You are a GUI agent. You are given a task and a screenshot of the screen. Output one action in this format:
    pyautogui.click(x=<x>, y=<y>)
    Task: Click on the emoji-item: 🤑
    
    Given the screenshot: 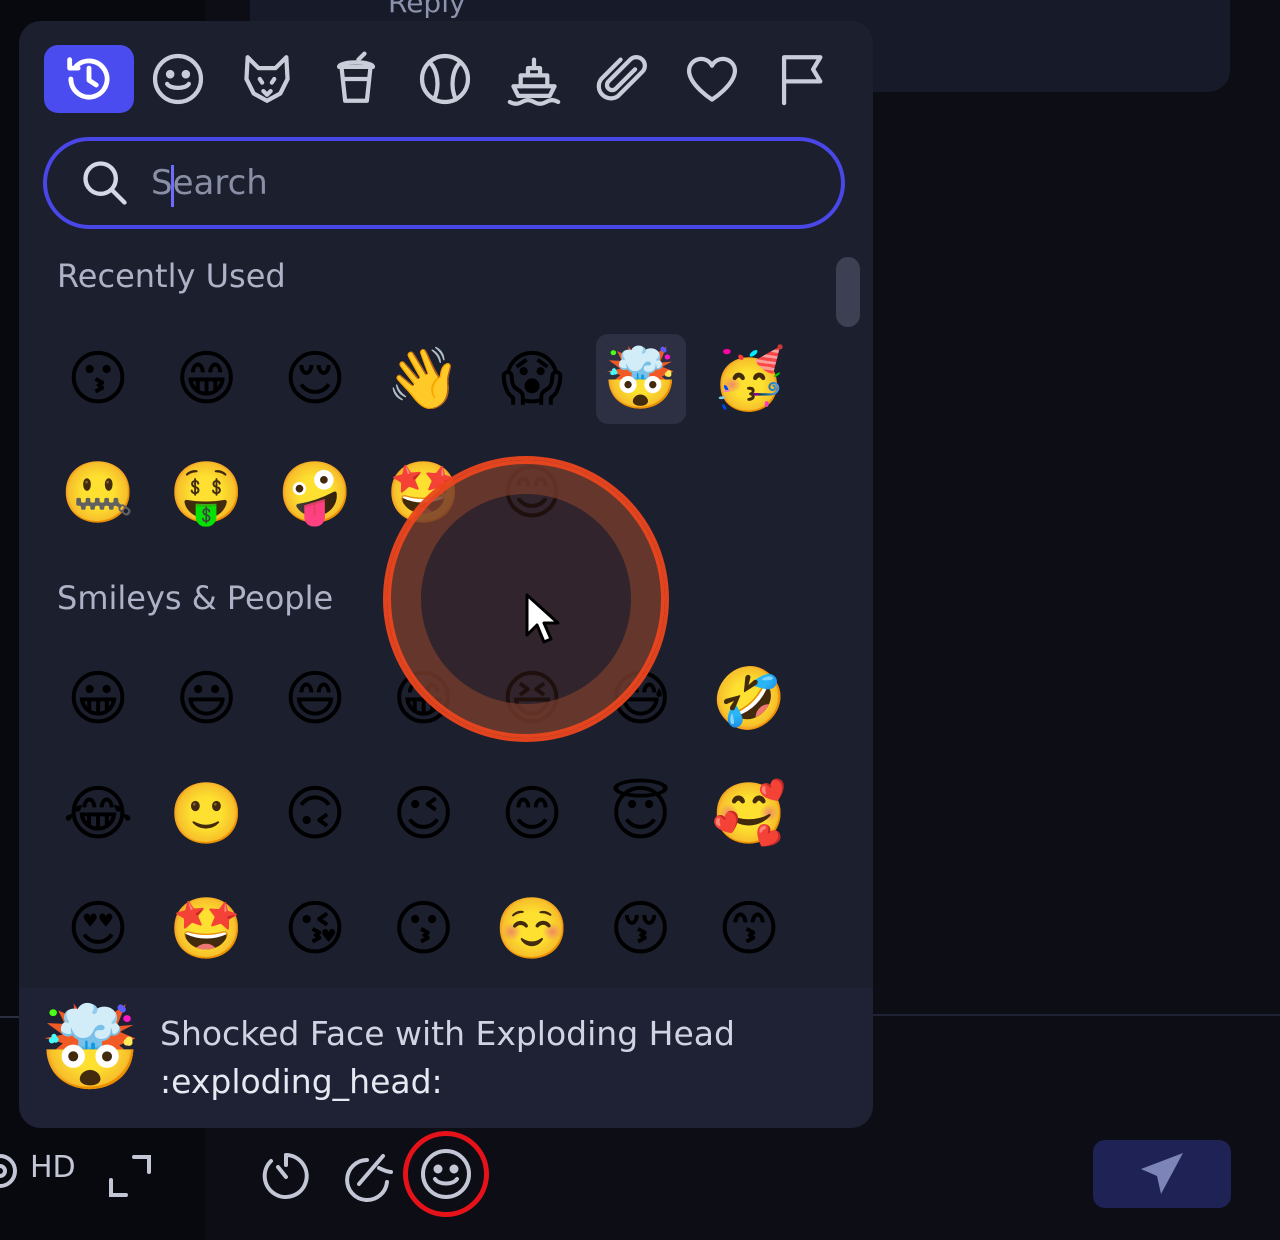 What is the action you would take?
    pyautogui.click(x=207, y=493)
    